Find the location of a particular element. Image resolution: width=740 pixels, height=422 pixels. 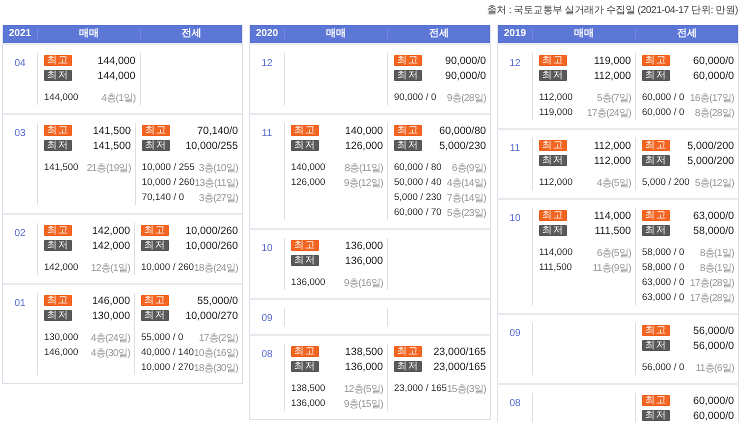

deal-price: 55,000 / 0 is located at coordinates (162, 337).